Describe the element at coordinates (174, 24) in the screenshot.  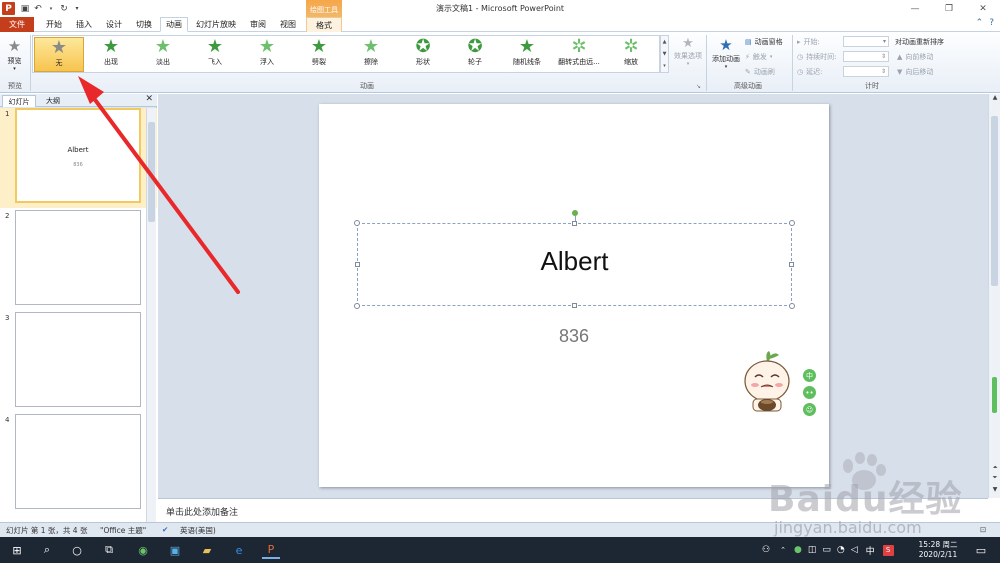
I see `tab-animations: 动画` at that location.